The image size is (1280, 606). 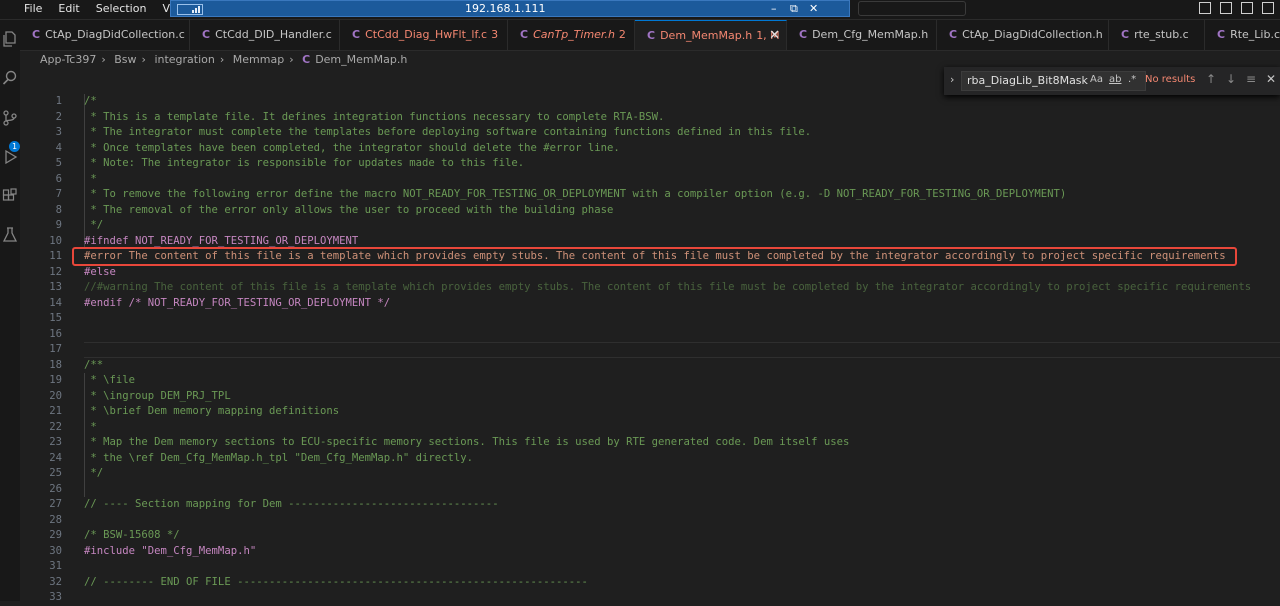 I want to click on line-number: 1, so click(x=58, y=101).